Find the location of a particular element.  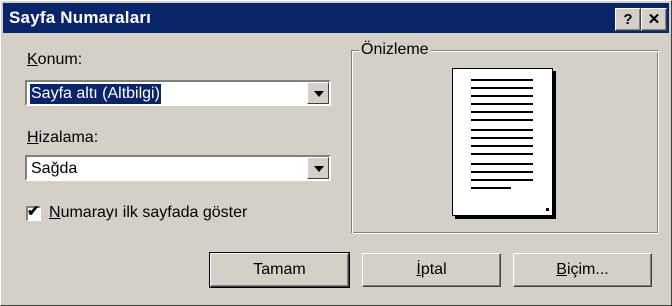

preview-page-number is located at coordinates (547, 209).